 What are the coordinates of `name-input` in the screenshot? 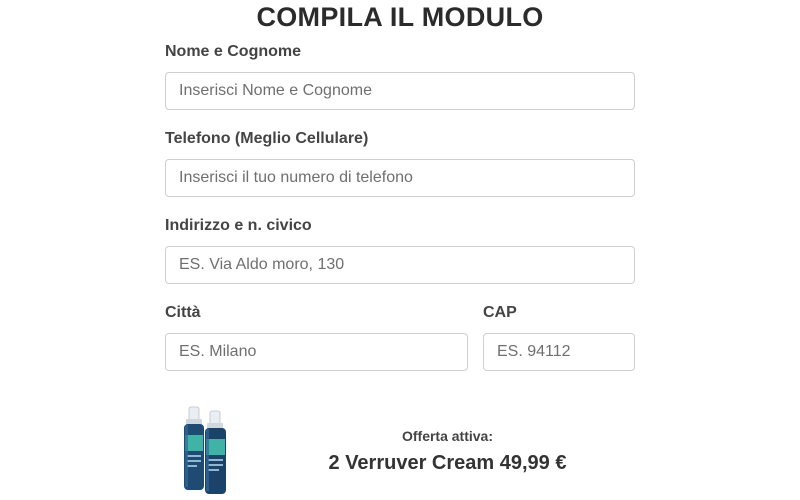 It's located at (400, 91).